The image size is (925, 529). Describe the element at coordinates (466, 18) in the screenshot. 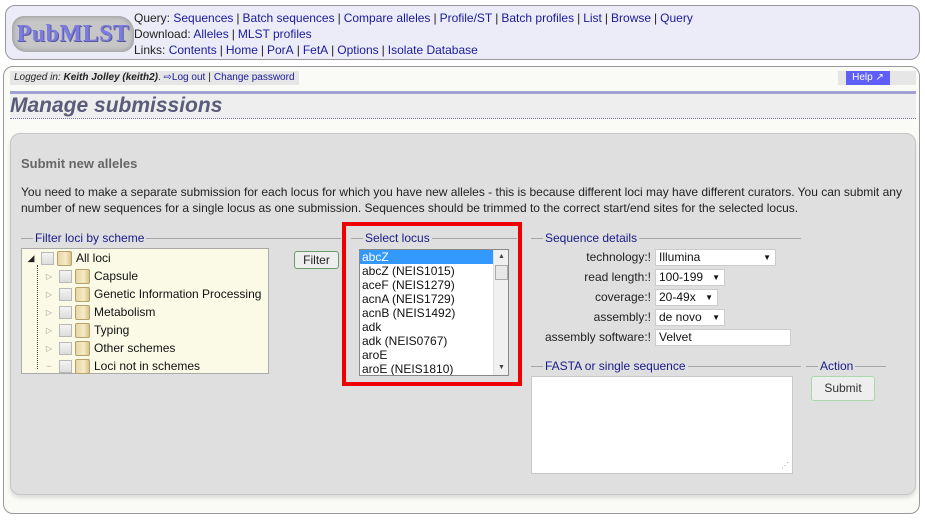

I see `query-link-profile-st: Profile/ST` at that location.